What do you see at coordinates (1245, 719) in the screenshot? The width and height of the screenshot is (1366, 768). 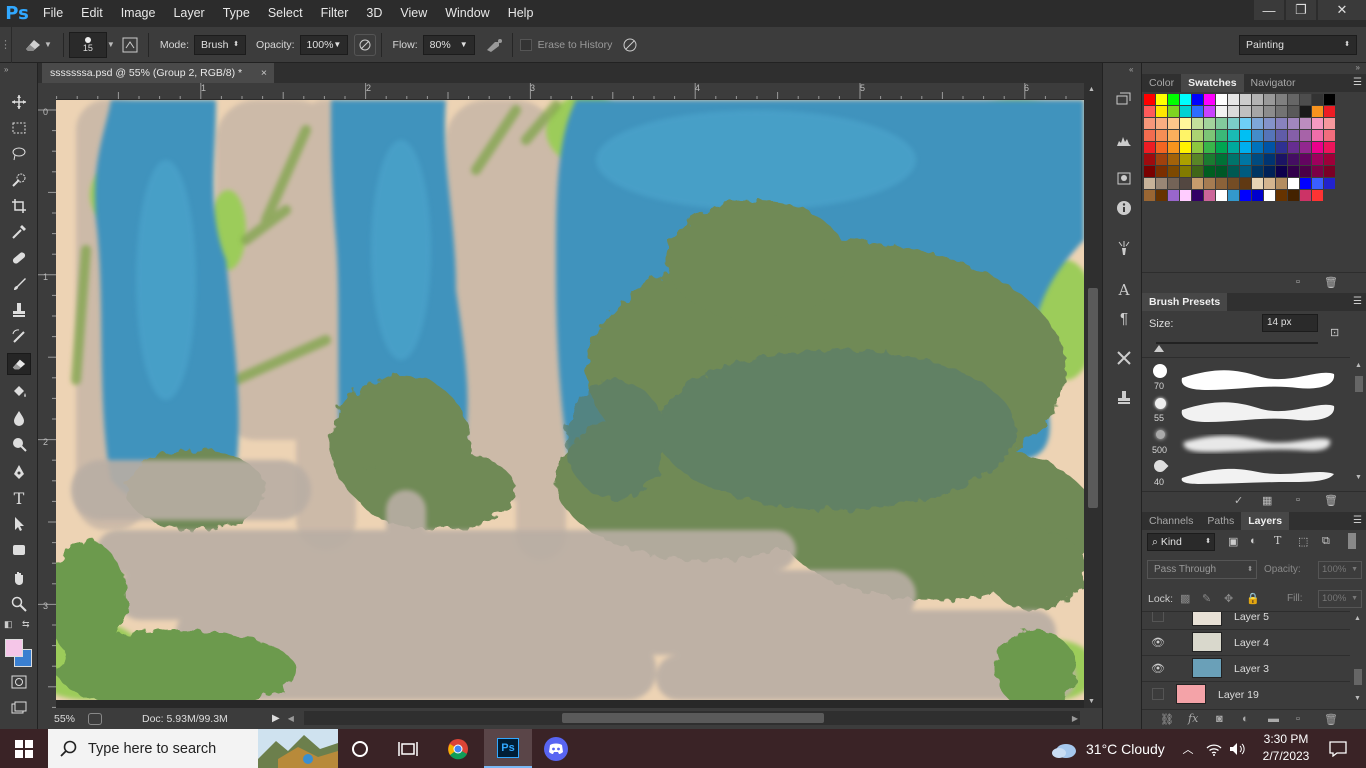 I see `adjustment-layer-icon: ◐` at bounding box center [1245, 719].